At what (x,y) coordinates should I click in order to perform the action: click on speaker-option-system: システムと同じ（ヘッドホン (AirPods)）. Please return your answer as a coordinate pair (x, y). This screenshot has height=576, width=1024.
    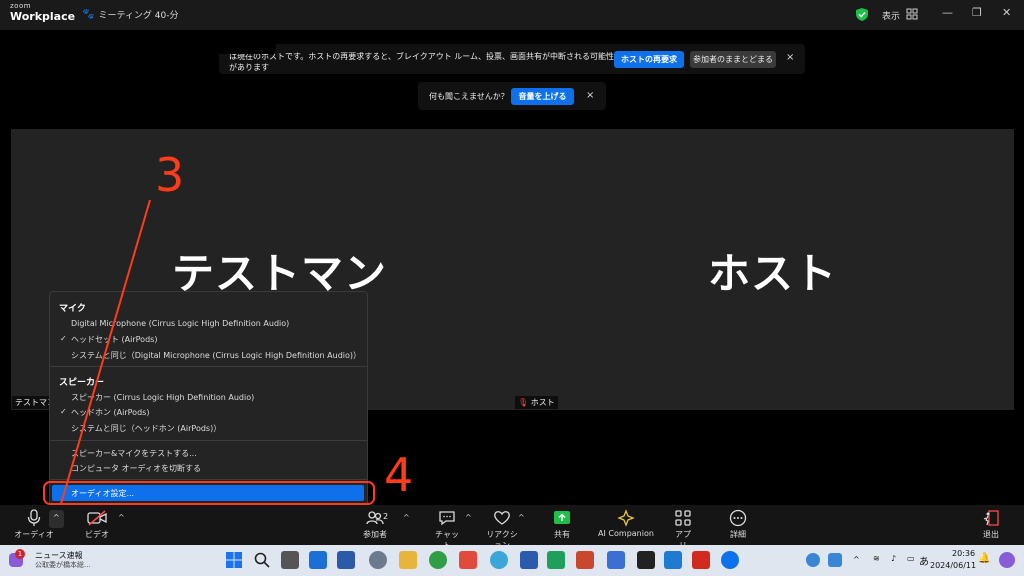
    Looking at the image, I should click on (146, 428).